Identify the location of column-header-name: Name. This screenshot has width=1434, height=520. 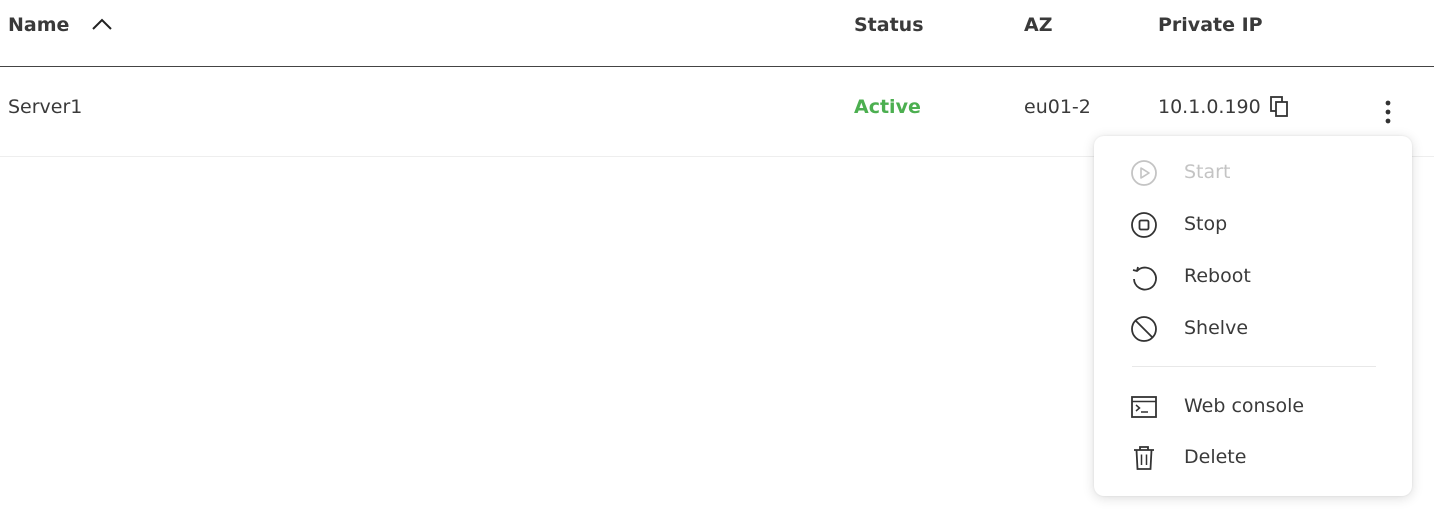
(38, 25).